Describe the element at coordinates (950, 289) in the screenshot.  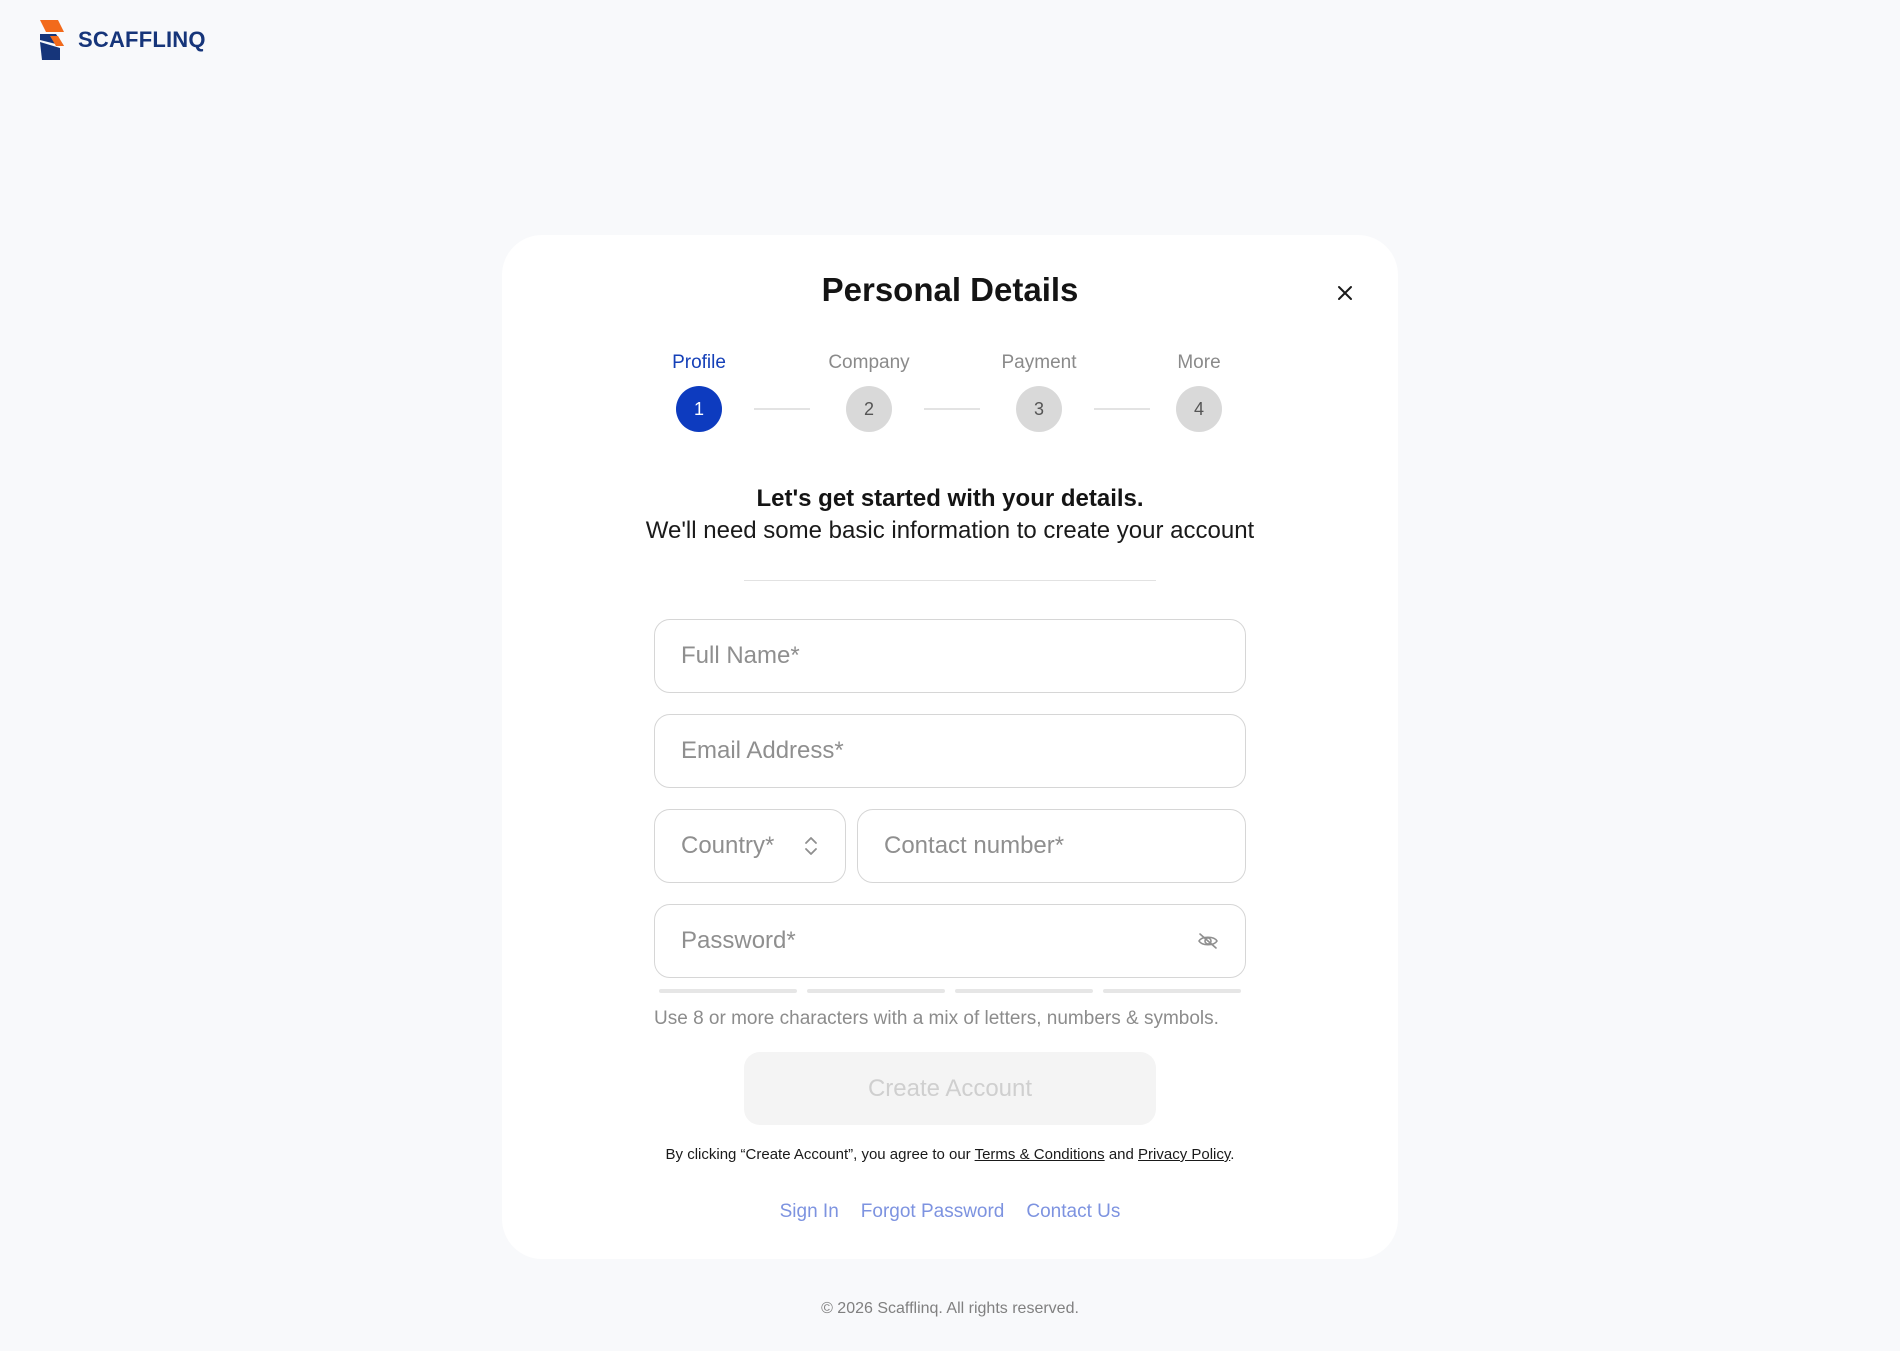
I see `modal-title: Personal Details` at that location.